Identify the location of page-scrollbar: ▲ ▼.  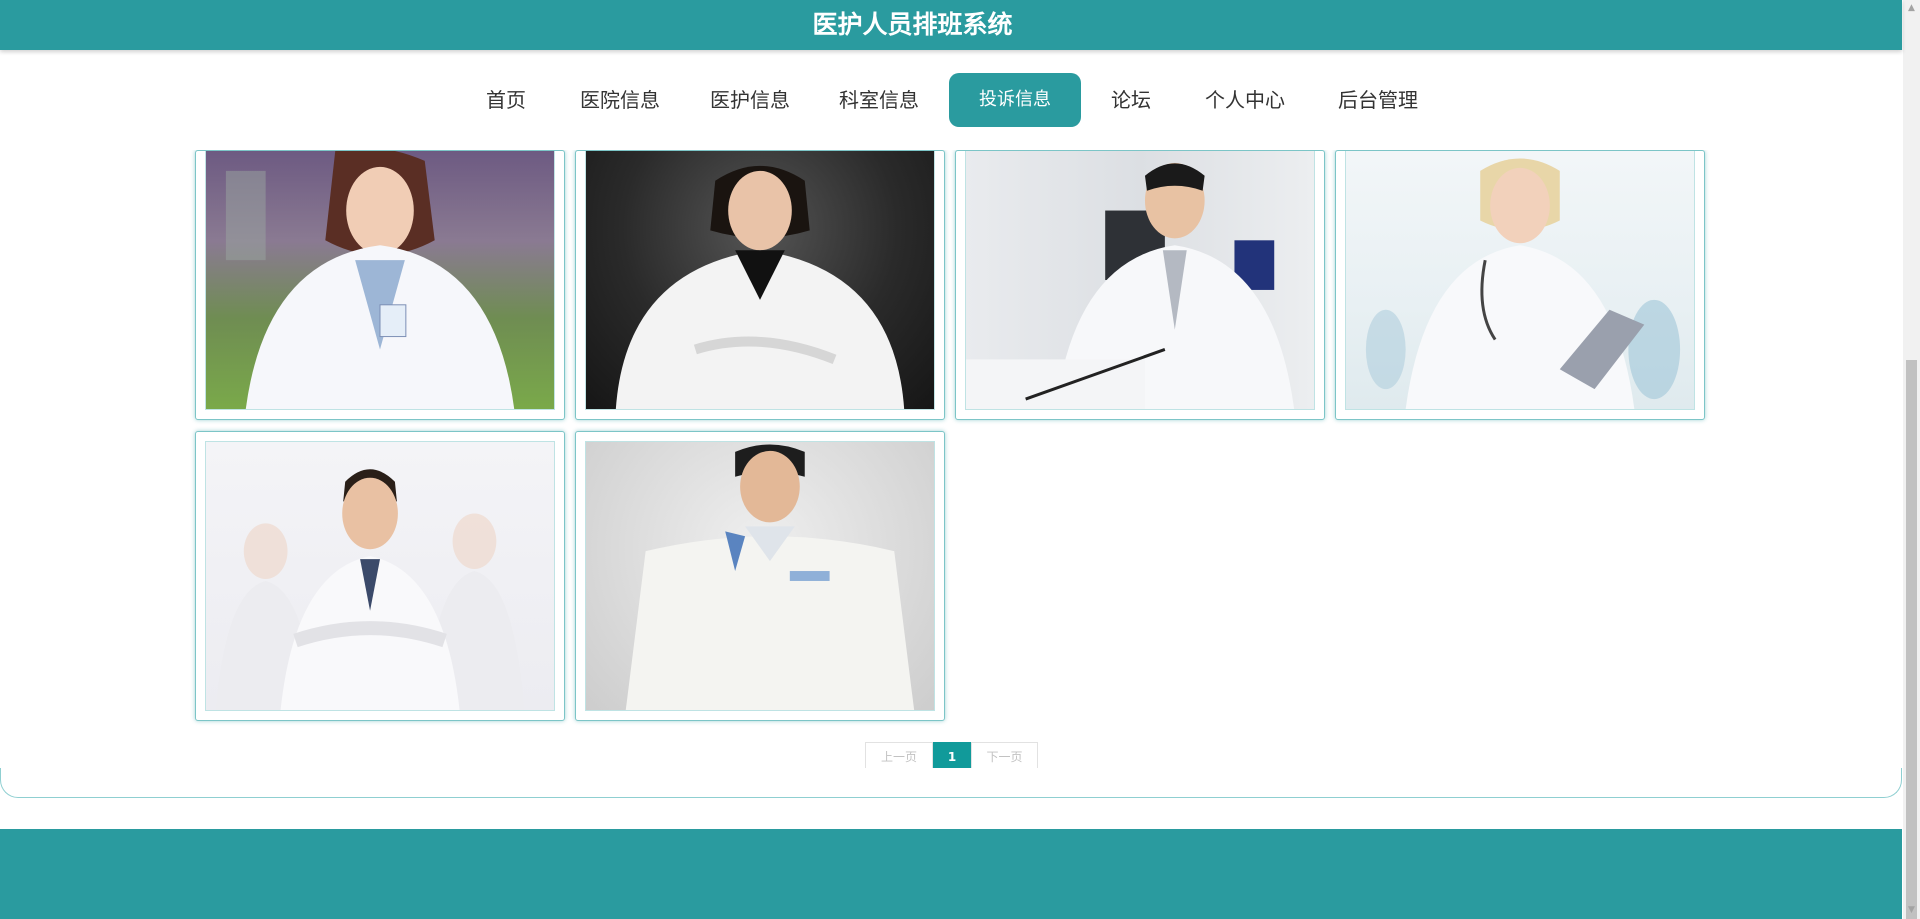
(1911, 459).